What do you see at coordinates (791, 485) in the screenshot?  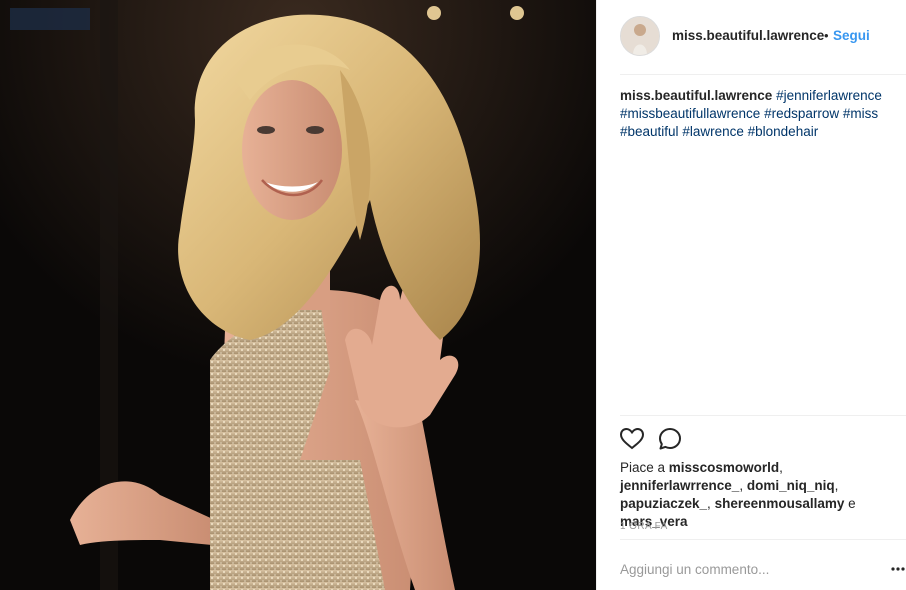 I see `liker-username: domi_niq_niq` at bounding box center [791, 485].